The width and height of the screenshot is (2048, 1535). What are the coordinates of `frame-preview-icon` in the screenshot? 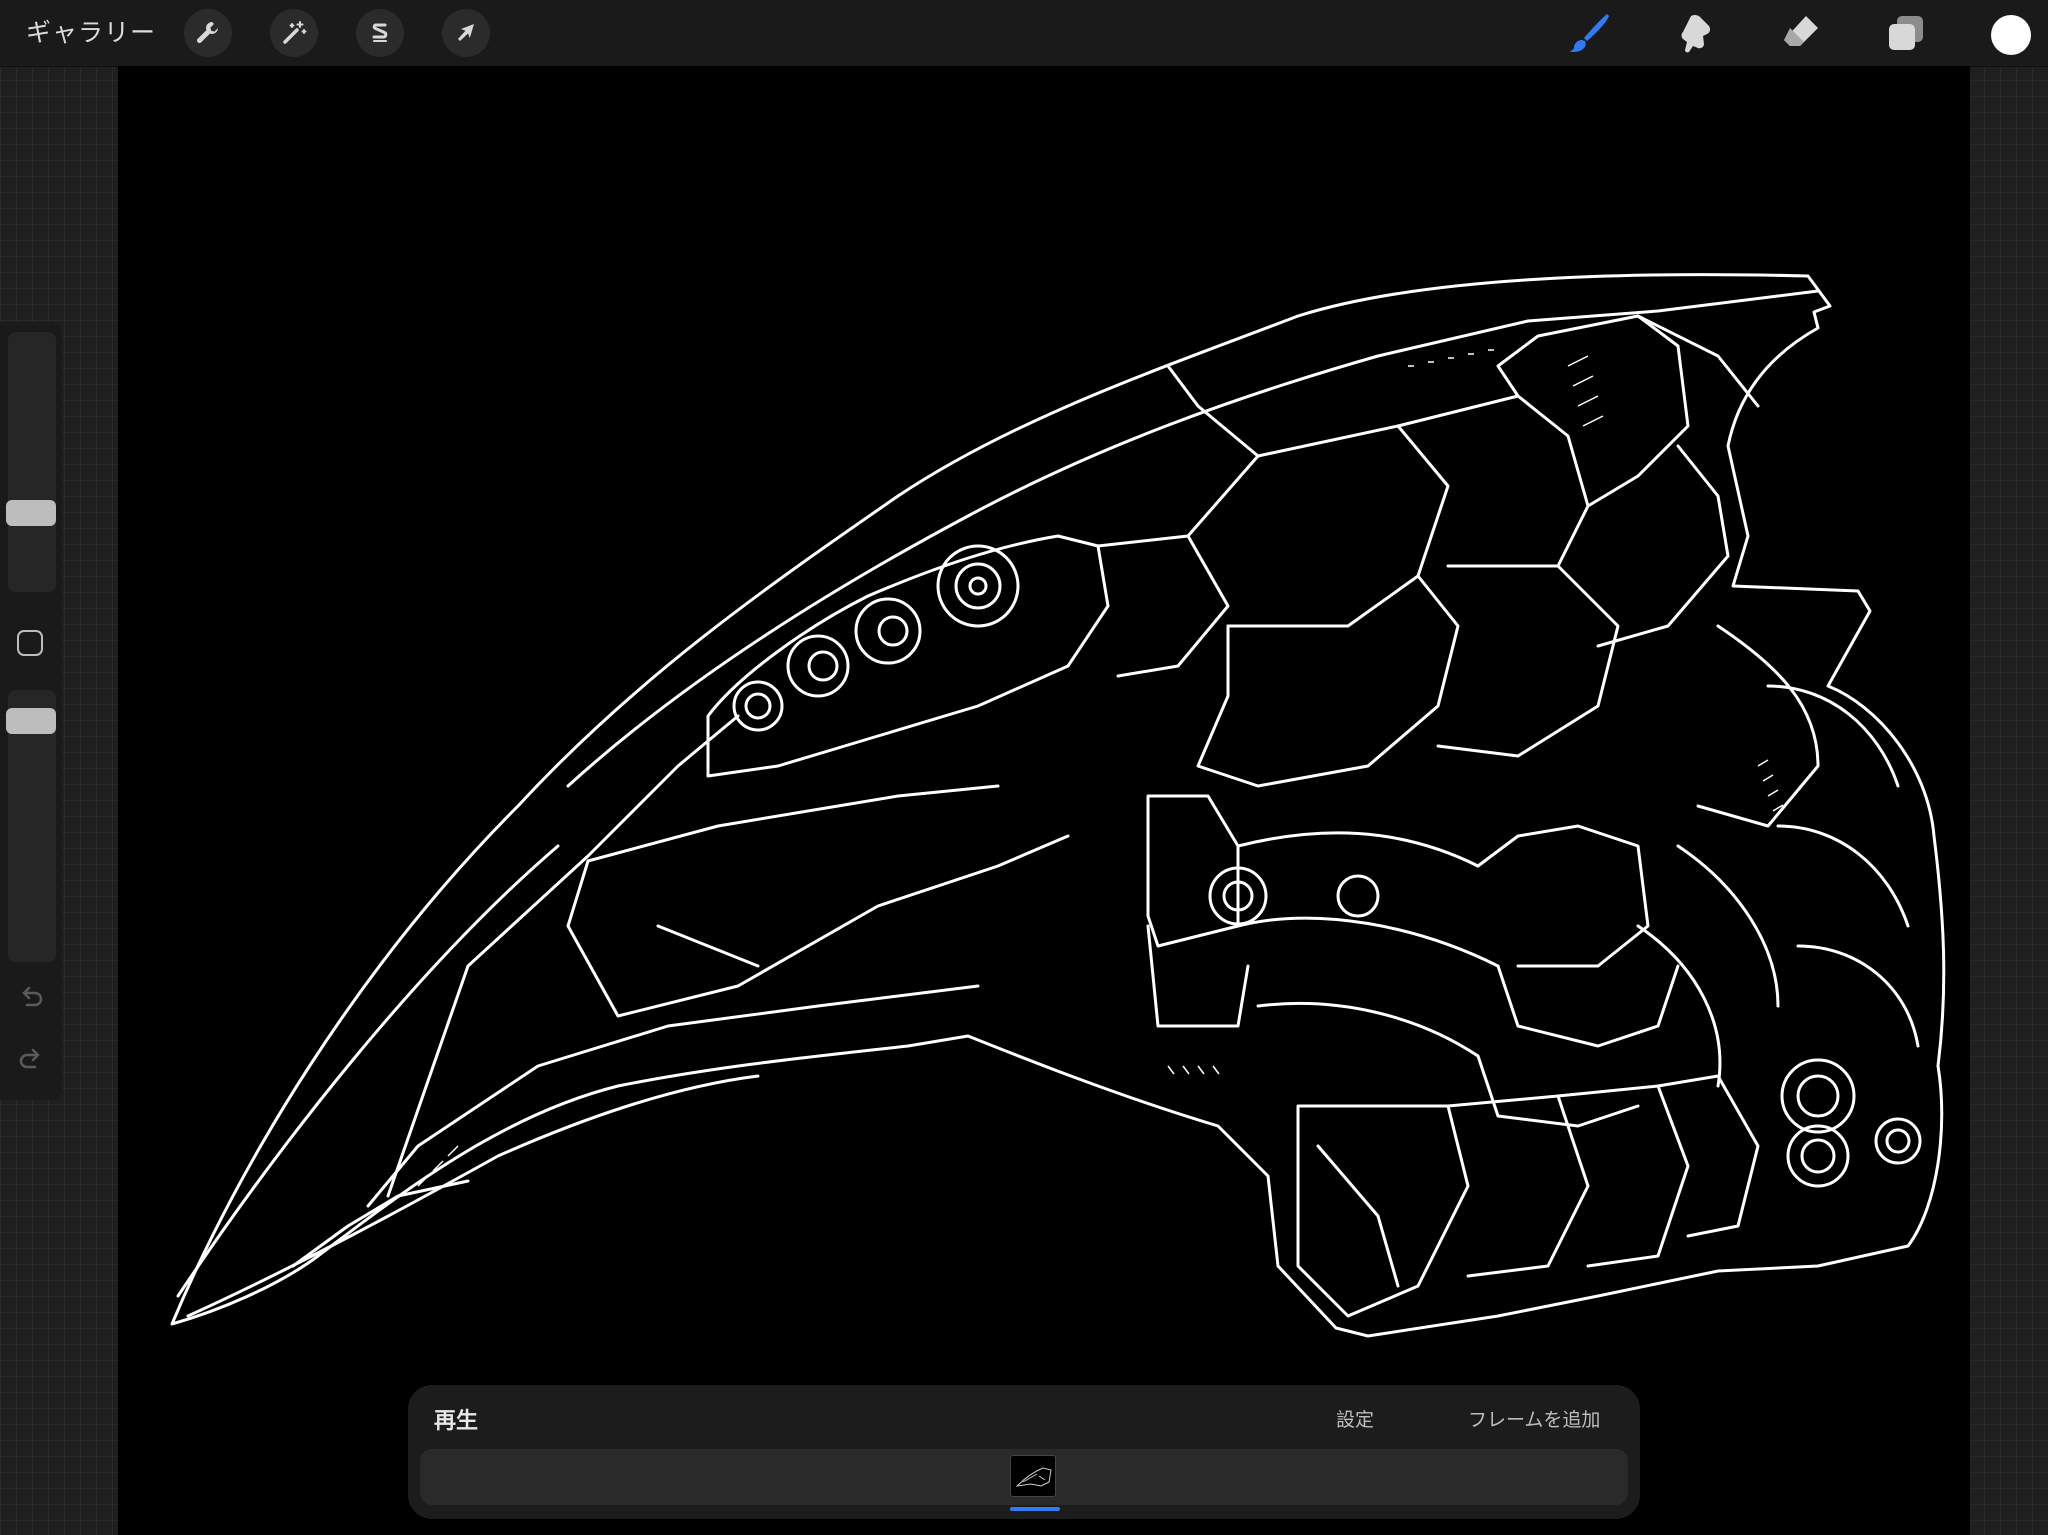 It's located at (1033, 1477).